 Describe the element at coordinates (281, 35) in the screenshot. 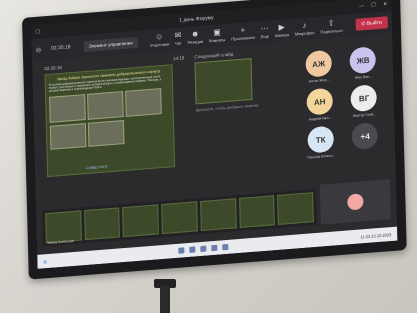

I see `toolbar-label: Камера` at that location.